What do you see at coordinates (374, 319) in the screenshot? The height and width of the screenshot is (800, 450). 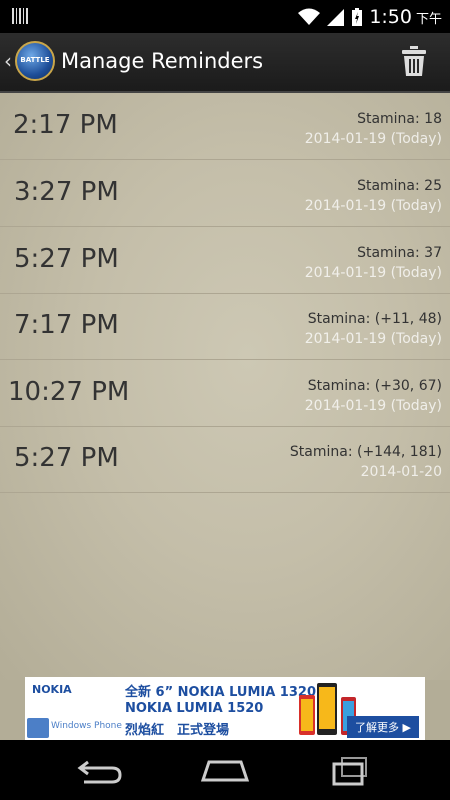 I see `reminder-stamina: Stamina: (+11, 48)` at bounding box center [374, 319].